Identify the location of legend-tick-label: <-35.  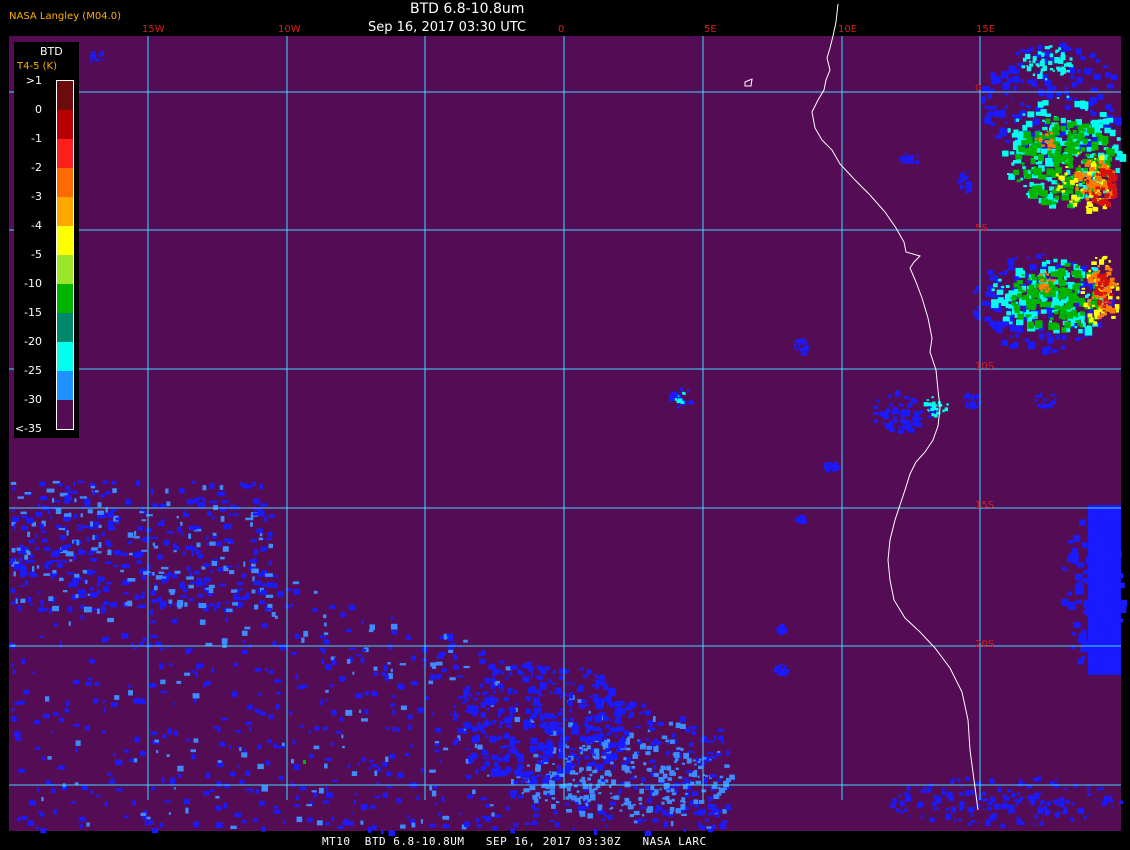
(28, 428).